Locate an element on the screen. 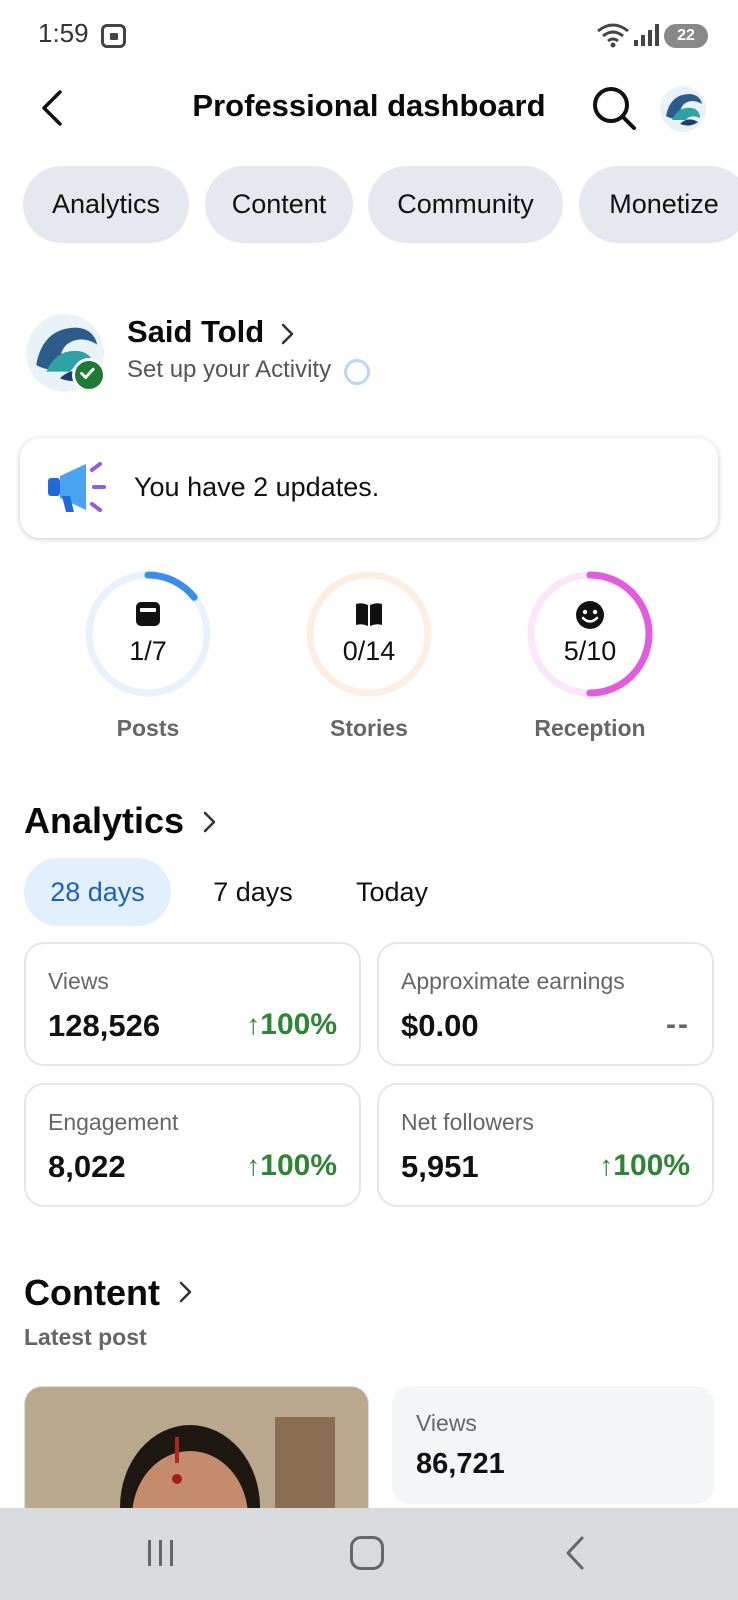 This screenshot has height=1600, width=738. metric-value: 5,951 is located at coordinates (440, 1166).